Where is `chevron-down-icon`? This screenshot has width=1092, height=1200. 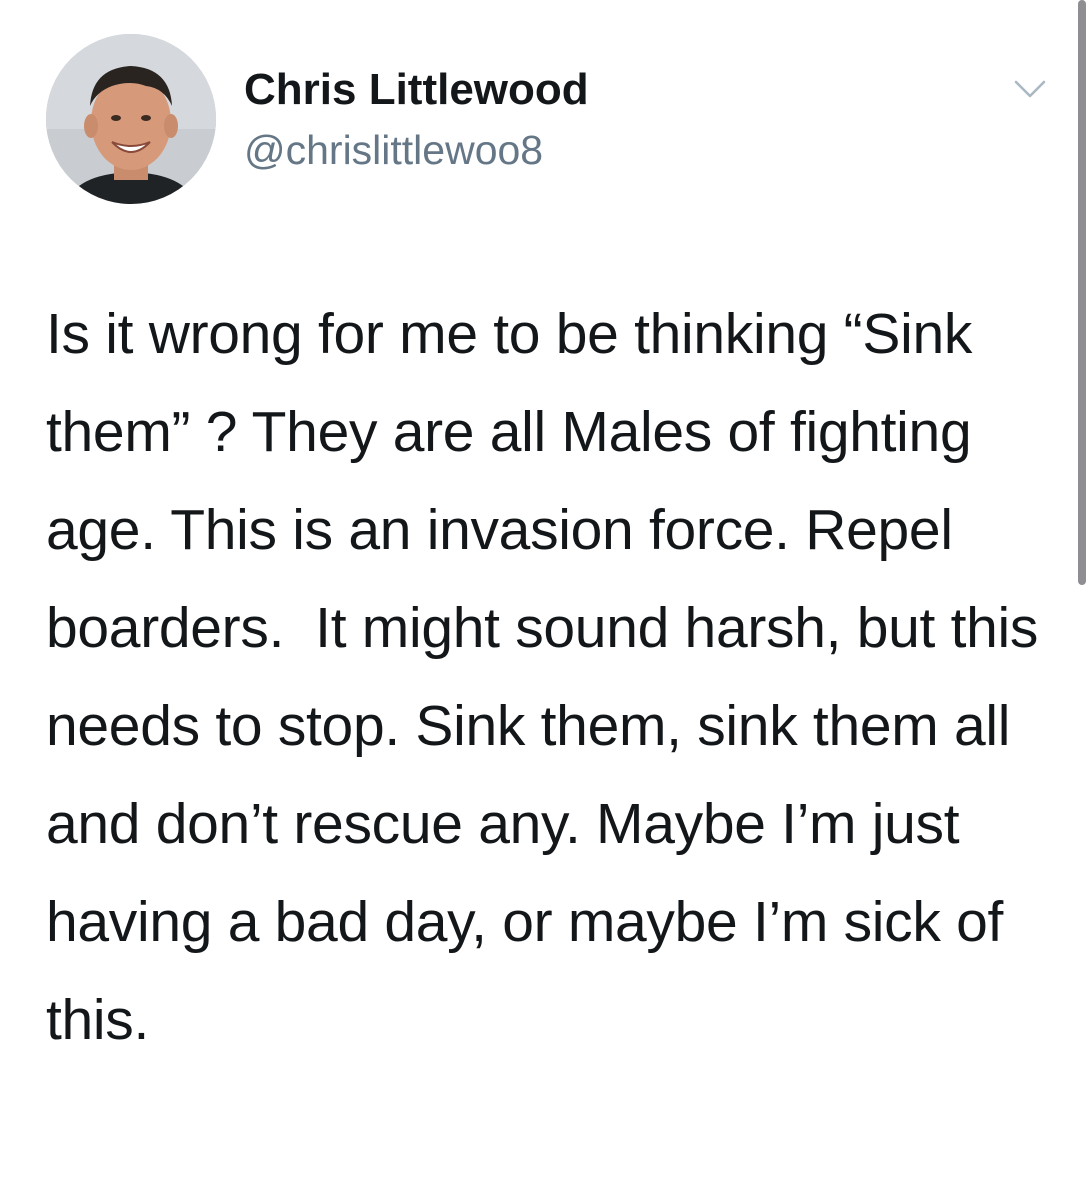 chevron-down-icon is located at coordinates (1030, 89).